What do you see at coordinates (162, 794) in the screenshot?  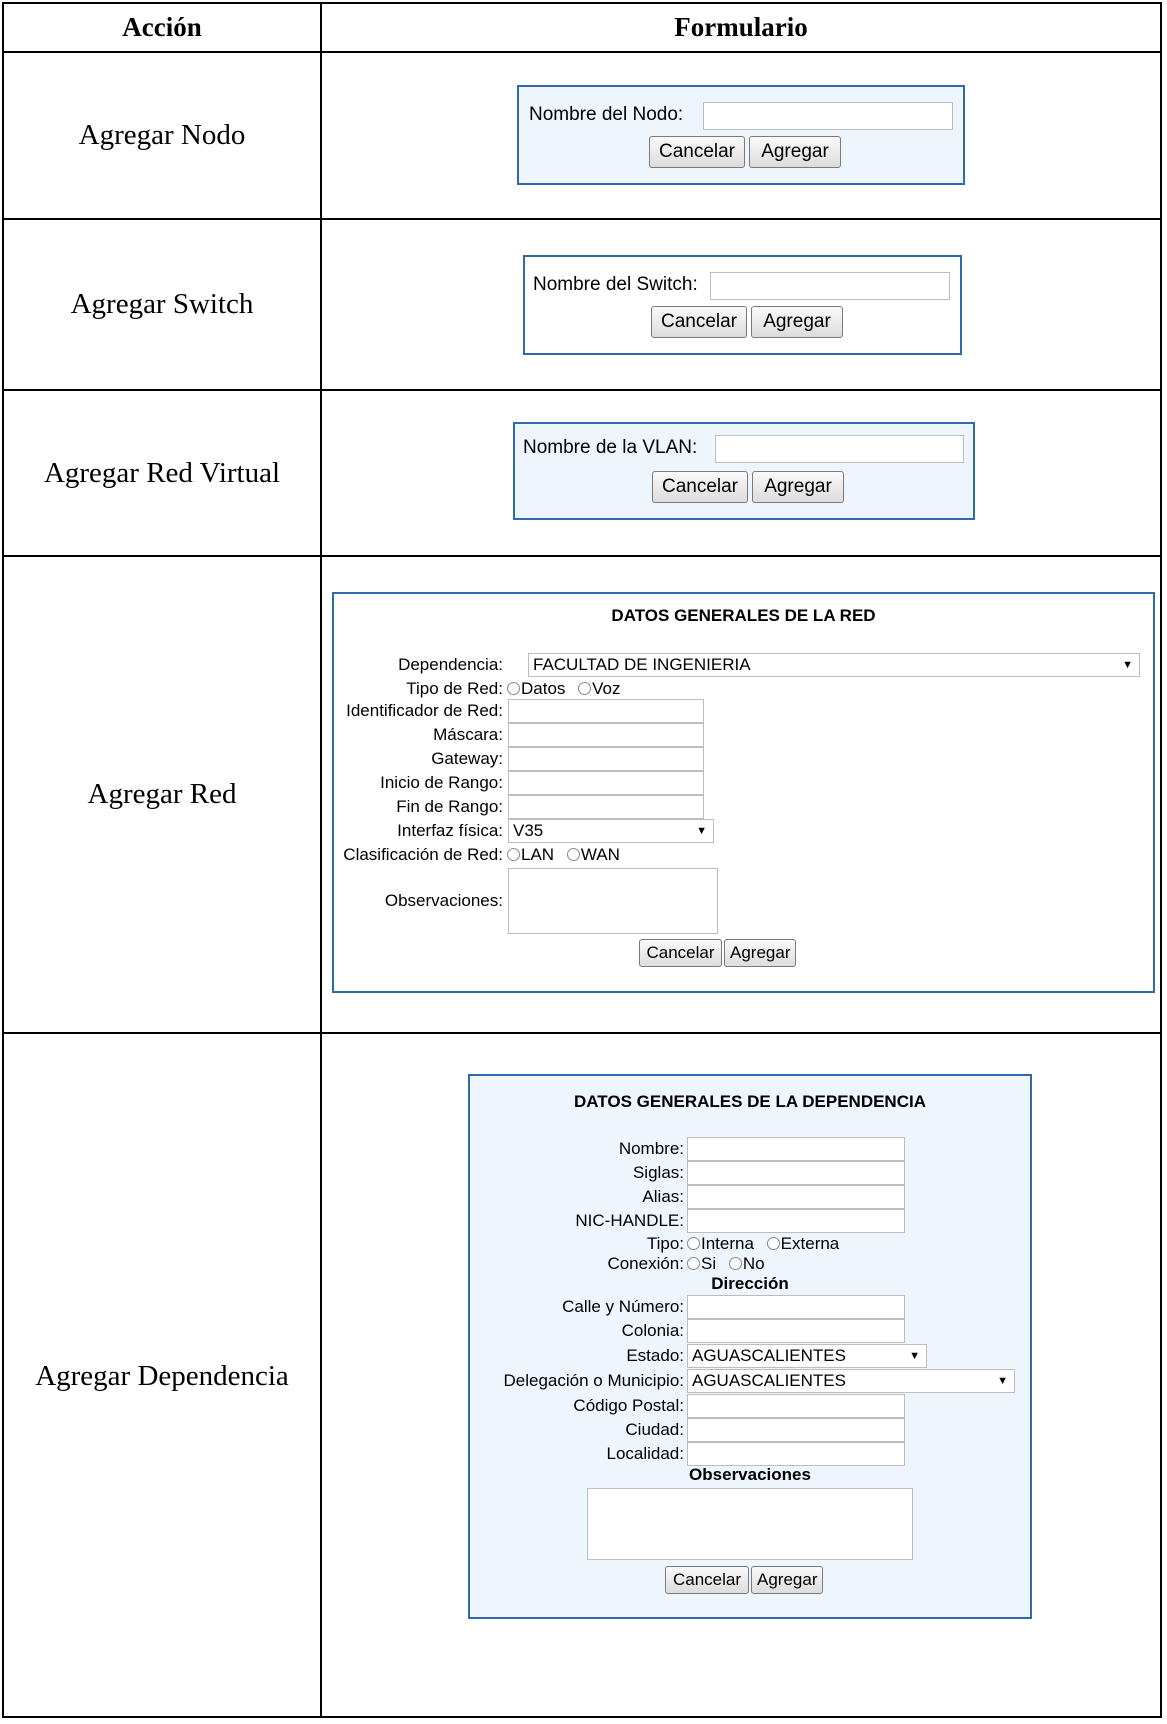 I see `action-agregar-red: Agregar Red` at bounding box center [162, 794].